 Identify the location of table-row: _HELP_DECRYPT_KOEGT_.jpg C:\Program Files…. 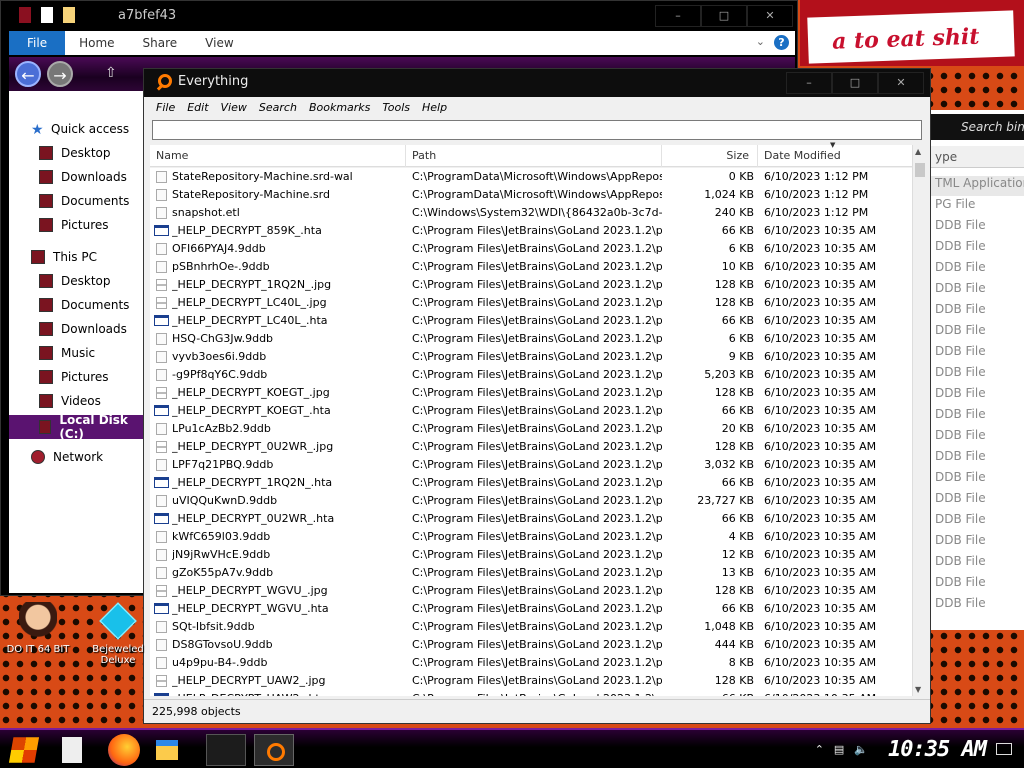
(531, 393).